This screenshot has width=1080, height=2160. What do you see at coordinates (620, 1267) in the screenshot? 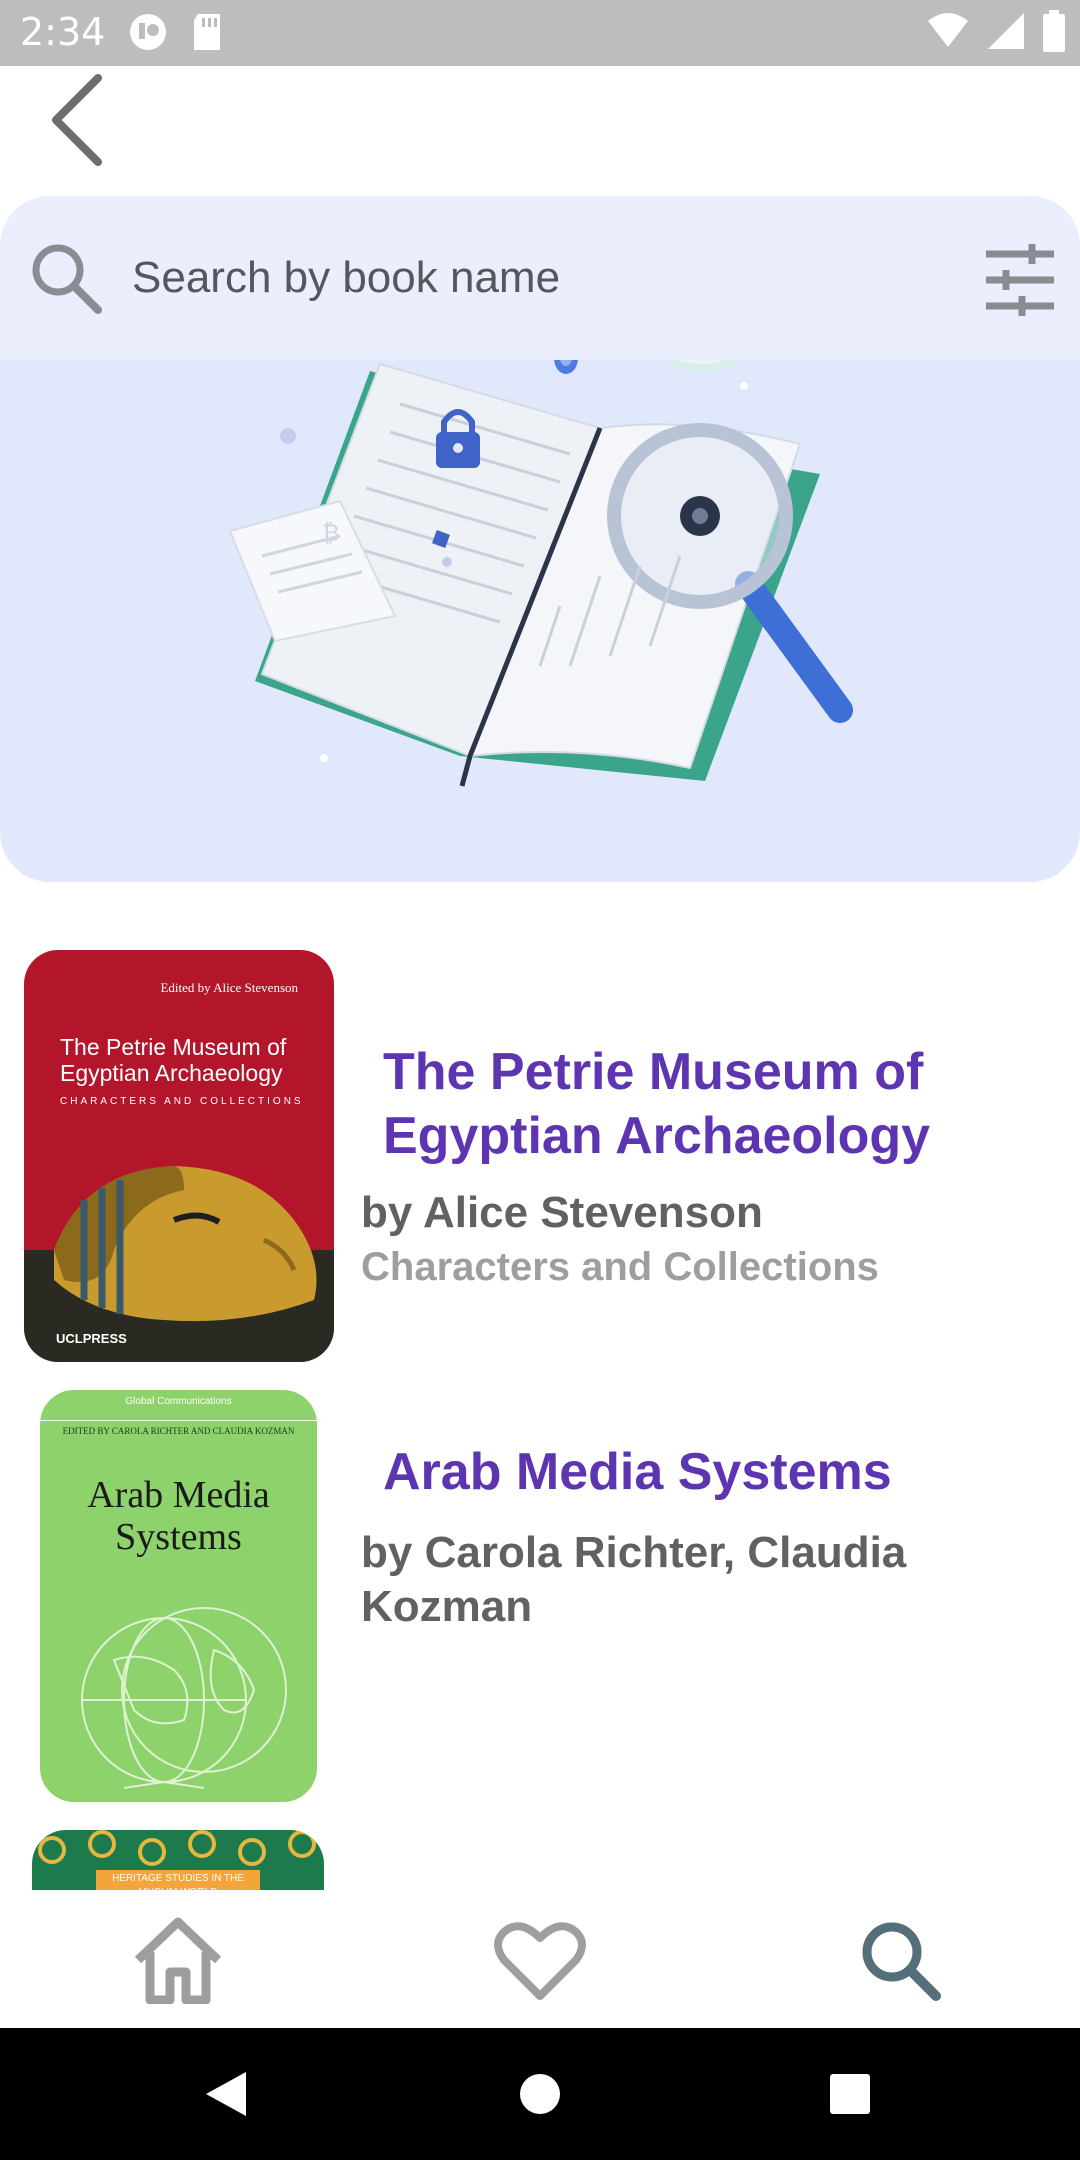
I see `book-subtitle: Characters and Collections` at bounding box center [620, 1267].